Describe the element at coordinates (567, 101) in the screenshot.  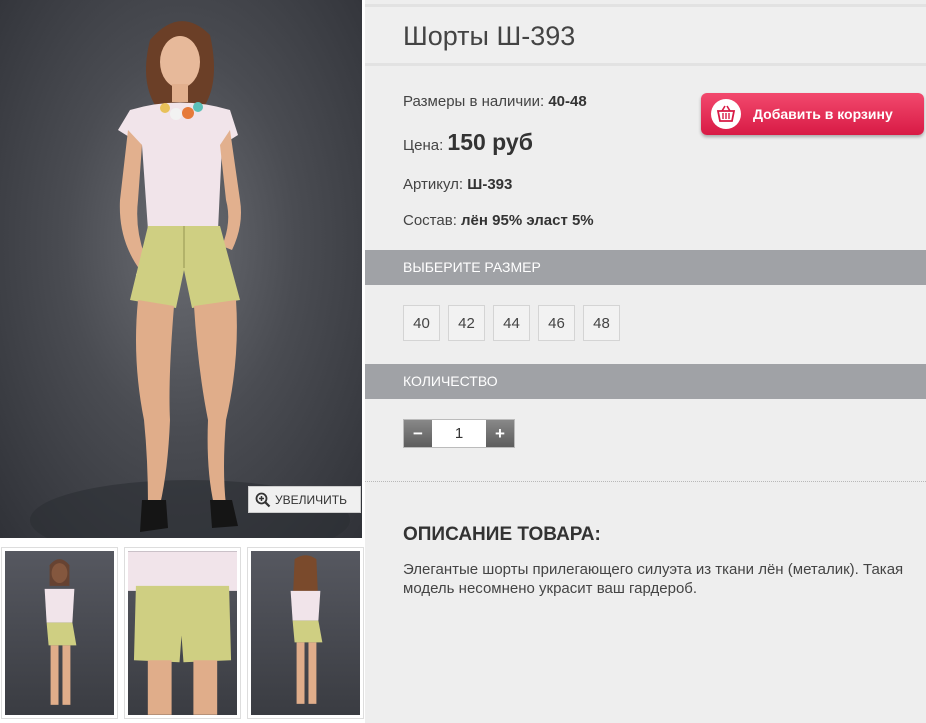
I see `sizes-available-value: 40-48` at that location.